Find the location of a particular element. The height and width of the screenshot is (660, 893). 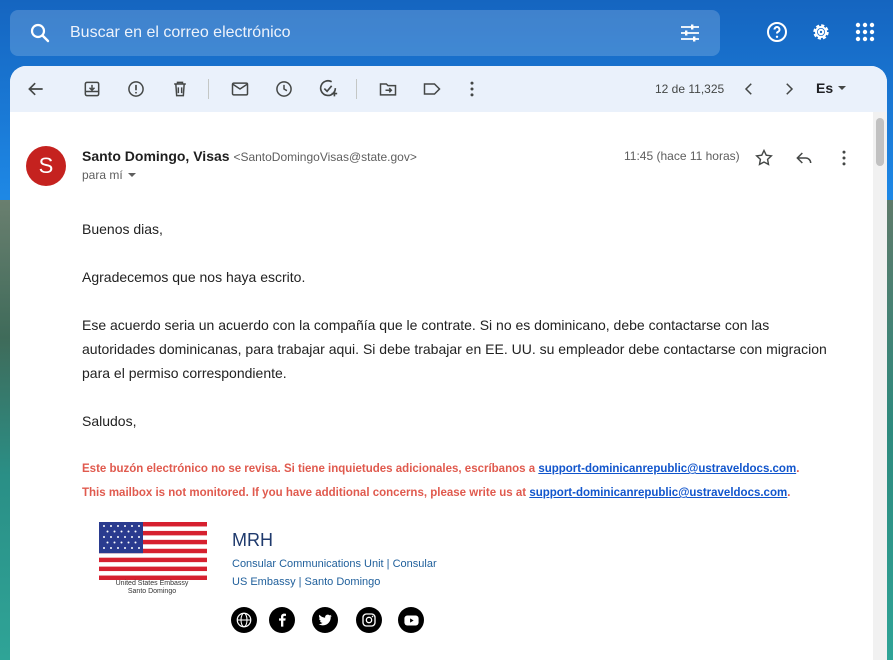

signature-line-1: Consular Communications Unit | Consular is located at coordinates (334, 564).